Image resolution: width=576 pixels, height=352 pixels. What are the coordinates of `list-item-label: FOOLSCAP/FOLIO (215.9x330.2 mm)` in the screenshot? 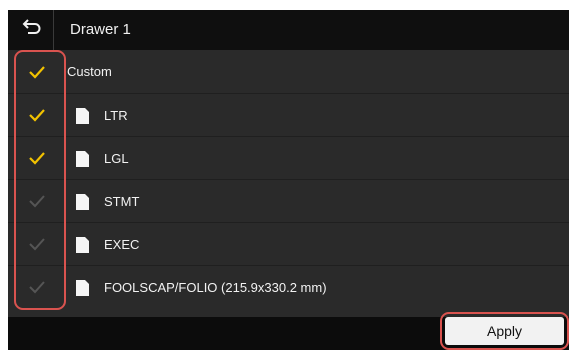 It's located at (215, 287).